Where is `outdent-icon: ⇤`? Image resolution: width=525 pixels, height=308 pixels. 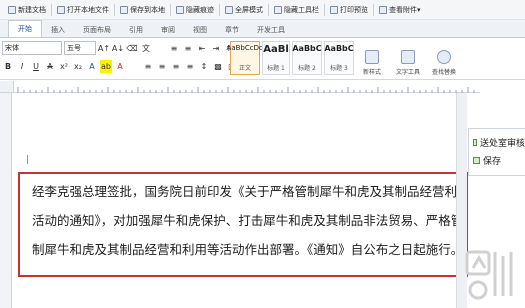 outdent-icon: ⇤ is located at coordinates (202, 48).